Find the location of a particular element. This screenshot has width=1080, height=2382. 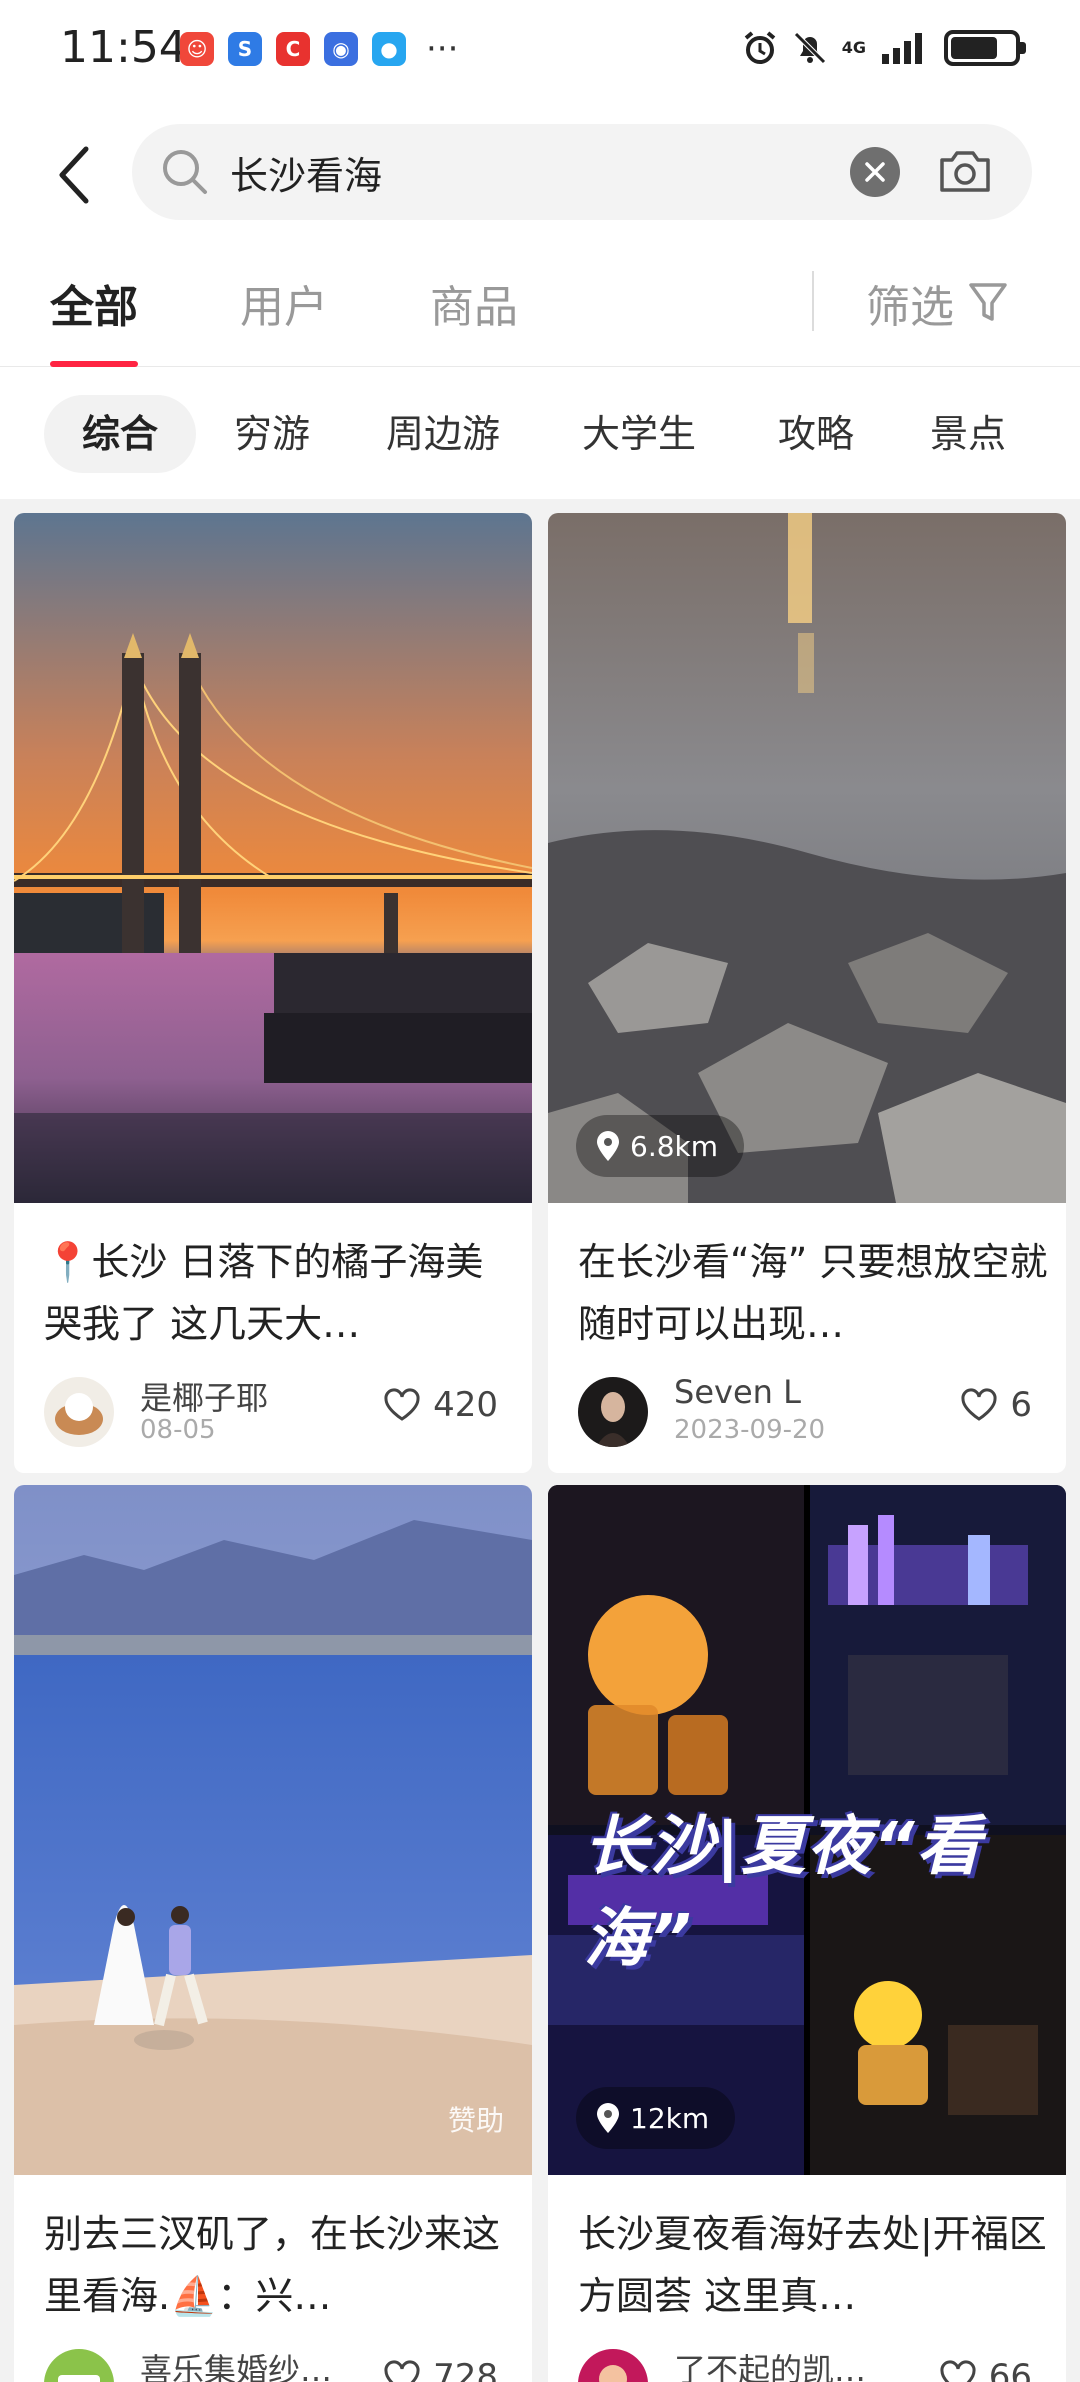

chip-scenic-spots: 景点 is located at coordinates (968, 434).